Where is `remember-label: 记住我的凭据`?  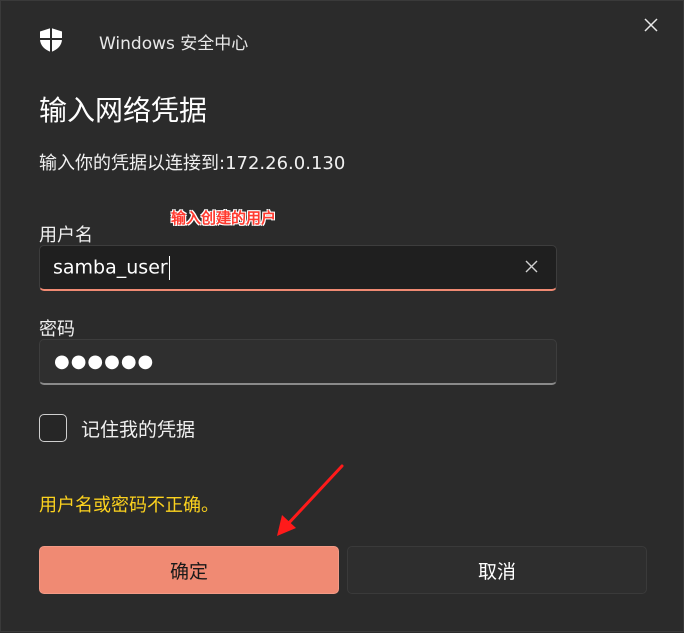 remember-label: 记住我的凭据 is located at coordinates (138, 430).